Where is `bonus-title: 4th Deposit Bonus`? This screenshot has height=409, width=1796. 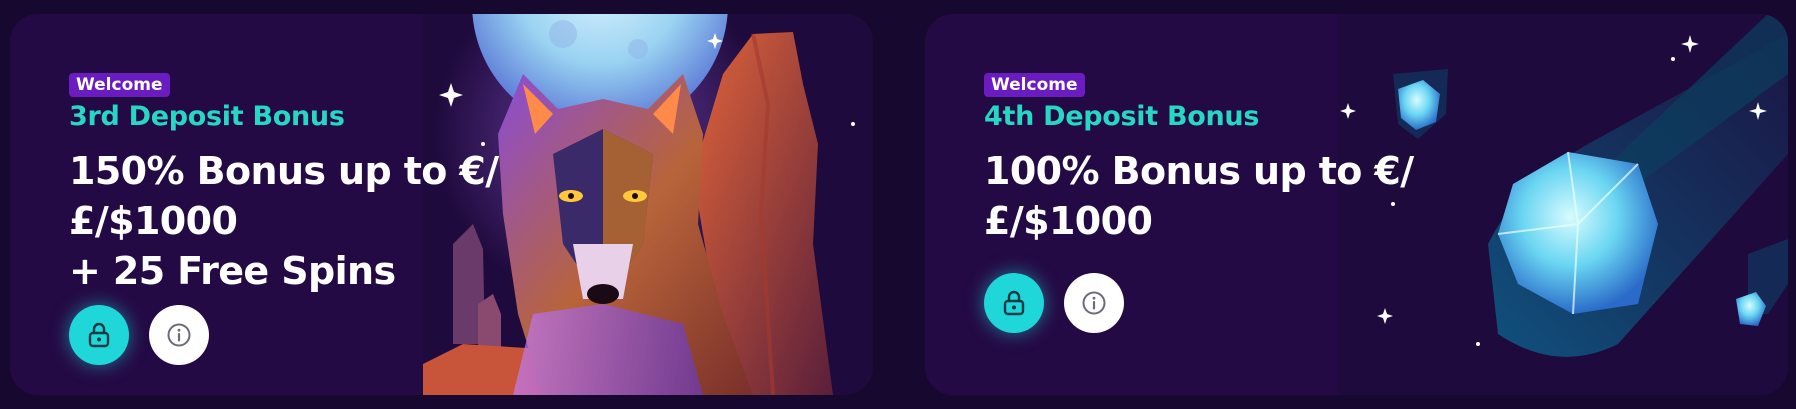 bonus-title: 4th Deposit Bonus is located at coordinates (1122, 116).